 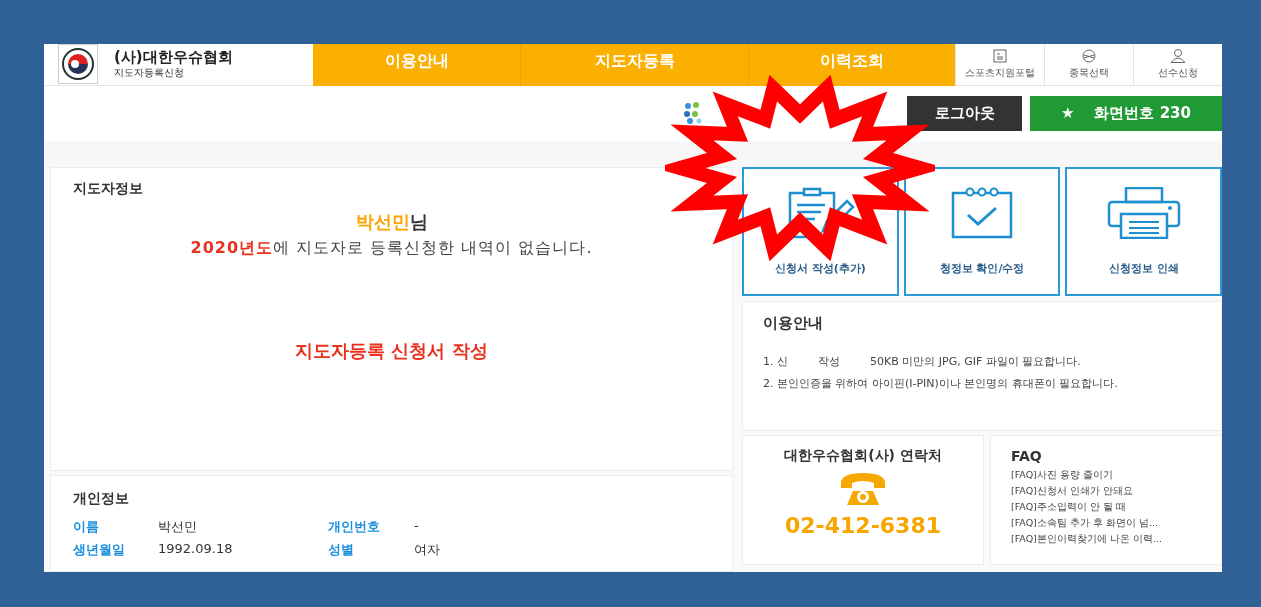 I want to click on action-card: 신청정보 인쇄, so click(x=1143, y=231).